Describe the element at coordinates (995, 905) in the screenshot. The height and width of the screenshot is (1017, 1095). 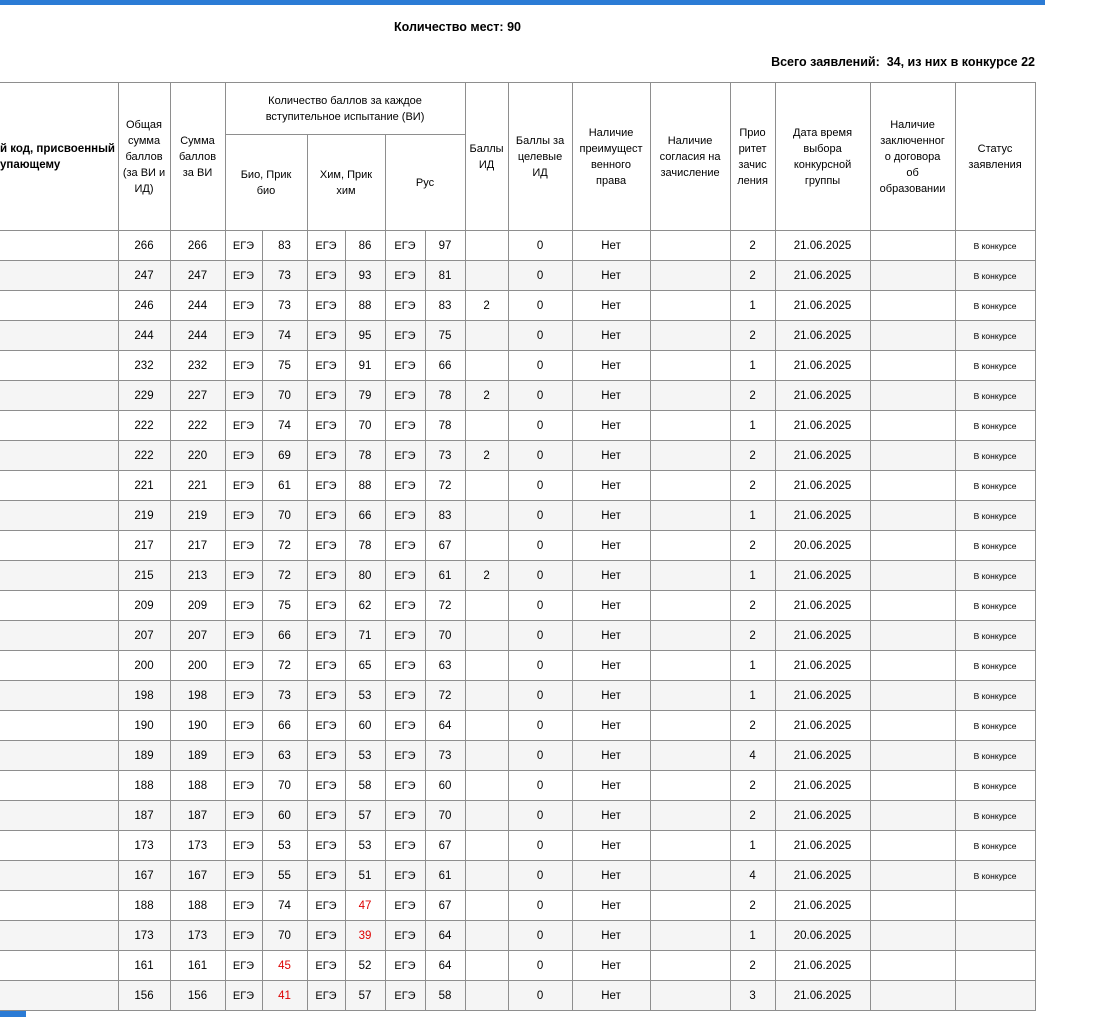
I see `cell-application-status` at that location.